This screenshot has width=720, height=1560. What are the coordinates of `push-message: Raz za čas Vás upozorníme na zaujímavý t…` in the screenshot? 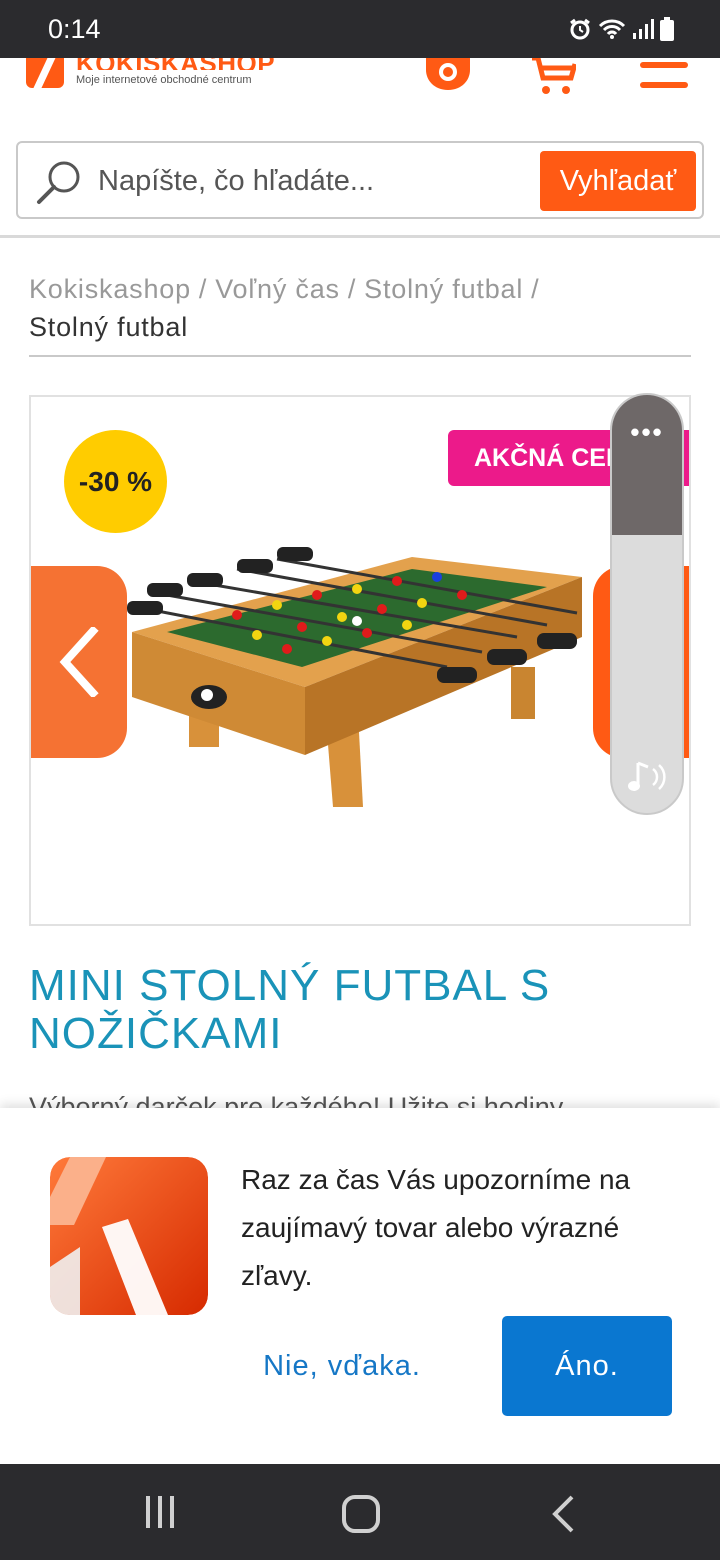 It's located at (436, 1227).